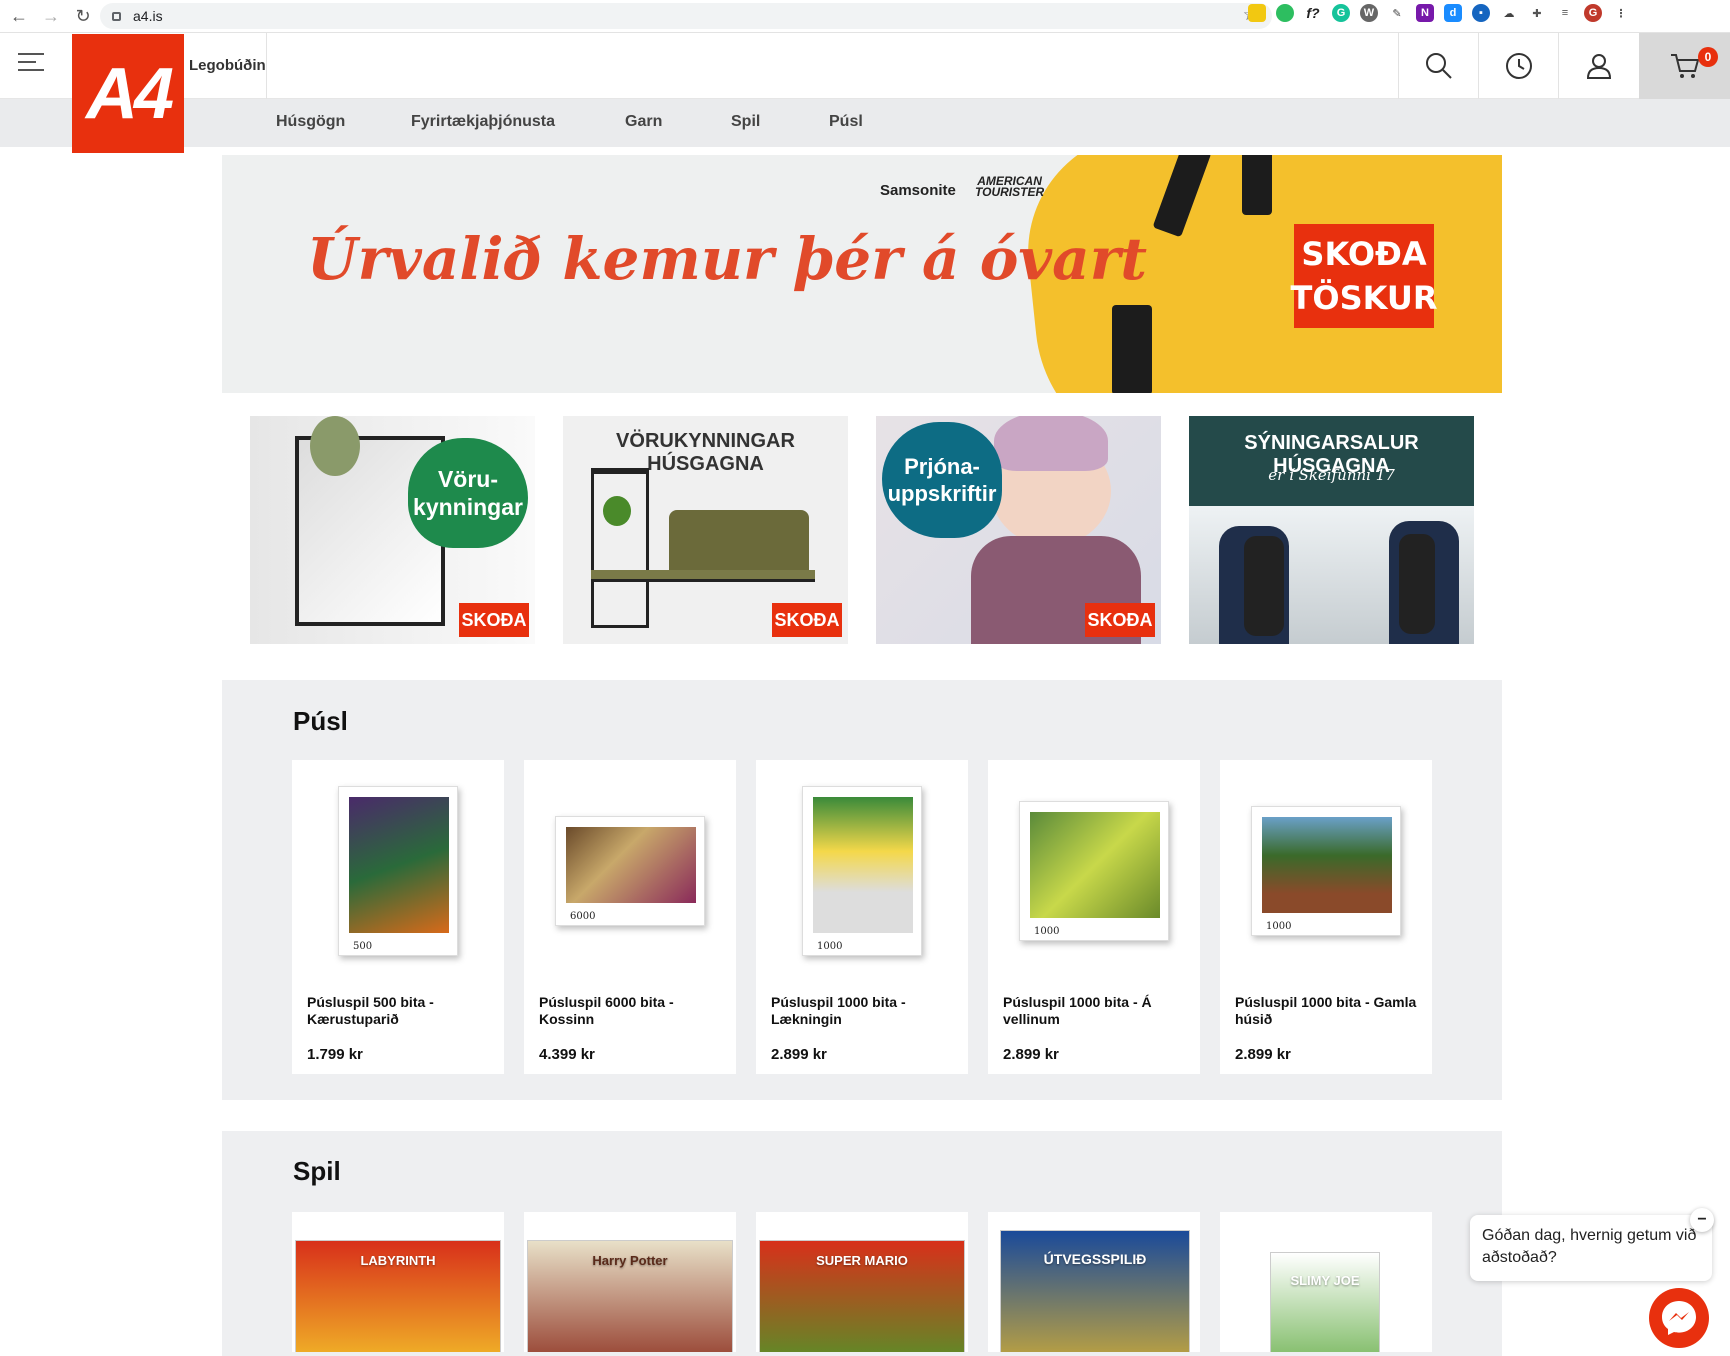  I want to click on hero-tagline: Úrvalið kemur þér á óvart, so click(727, 259).